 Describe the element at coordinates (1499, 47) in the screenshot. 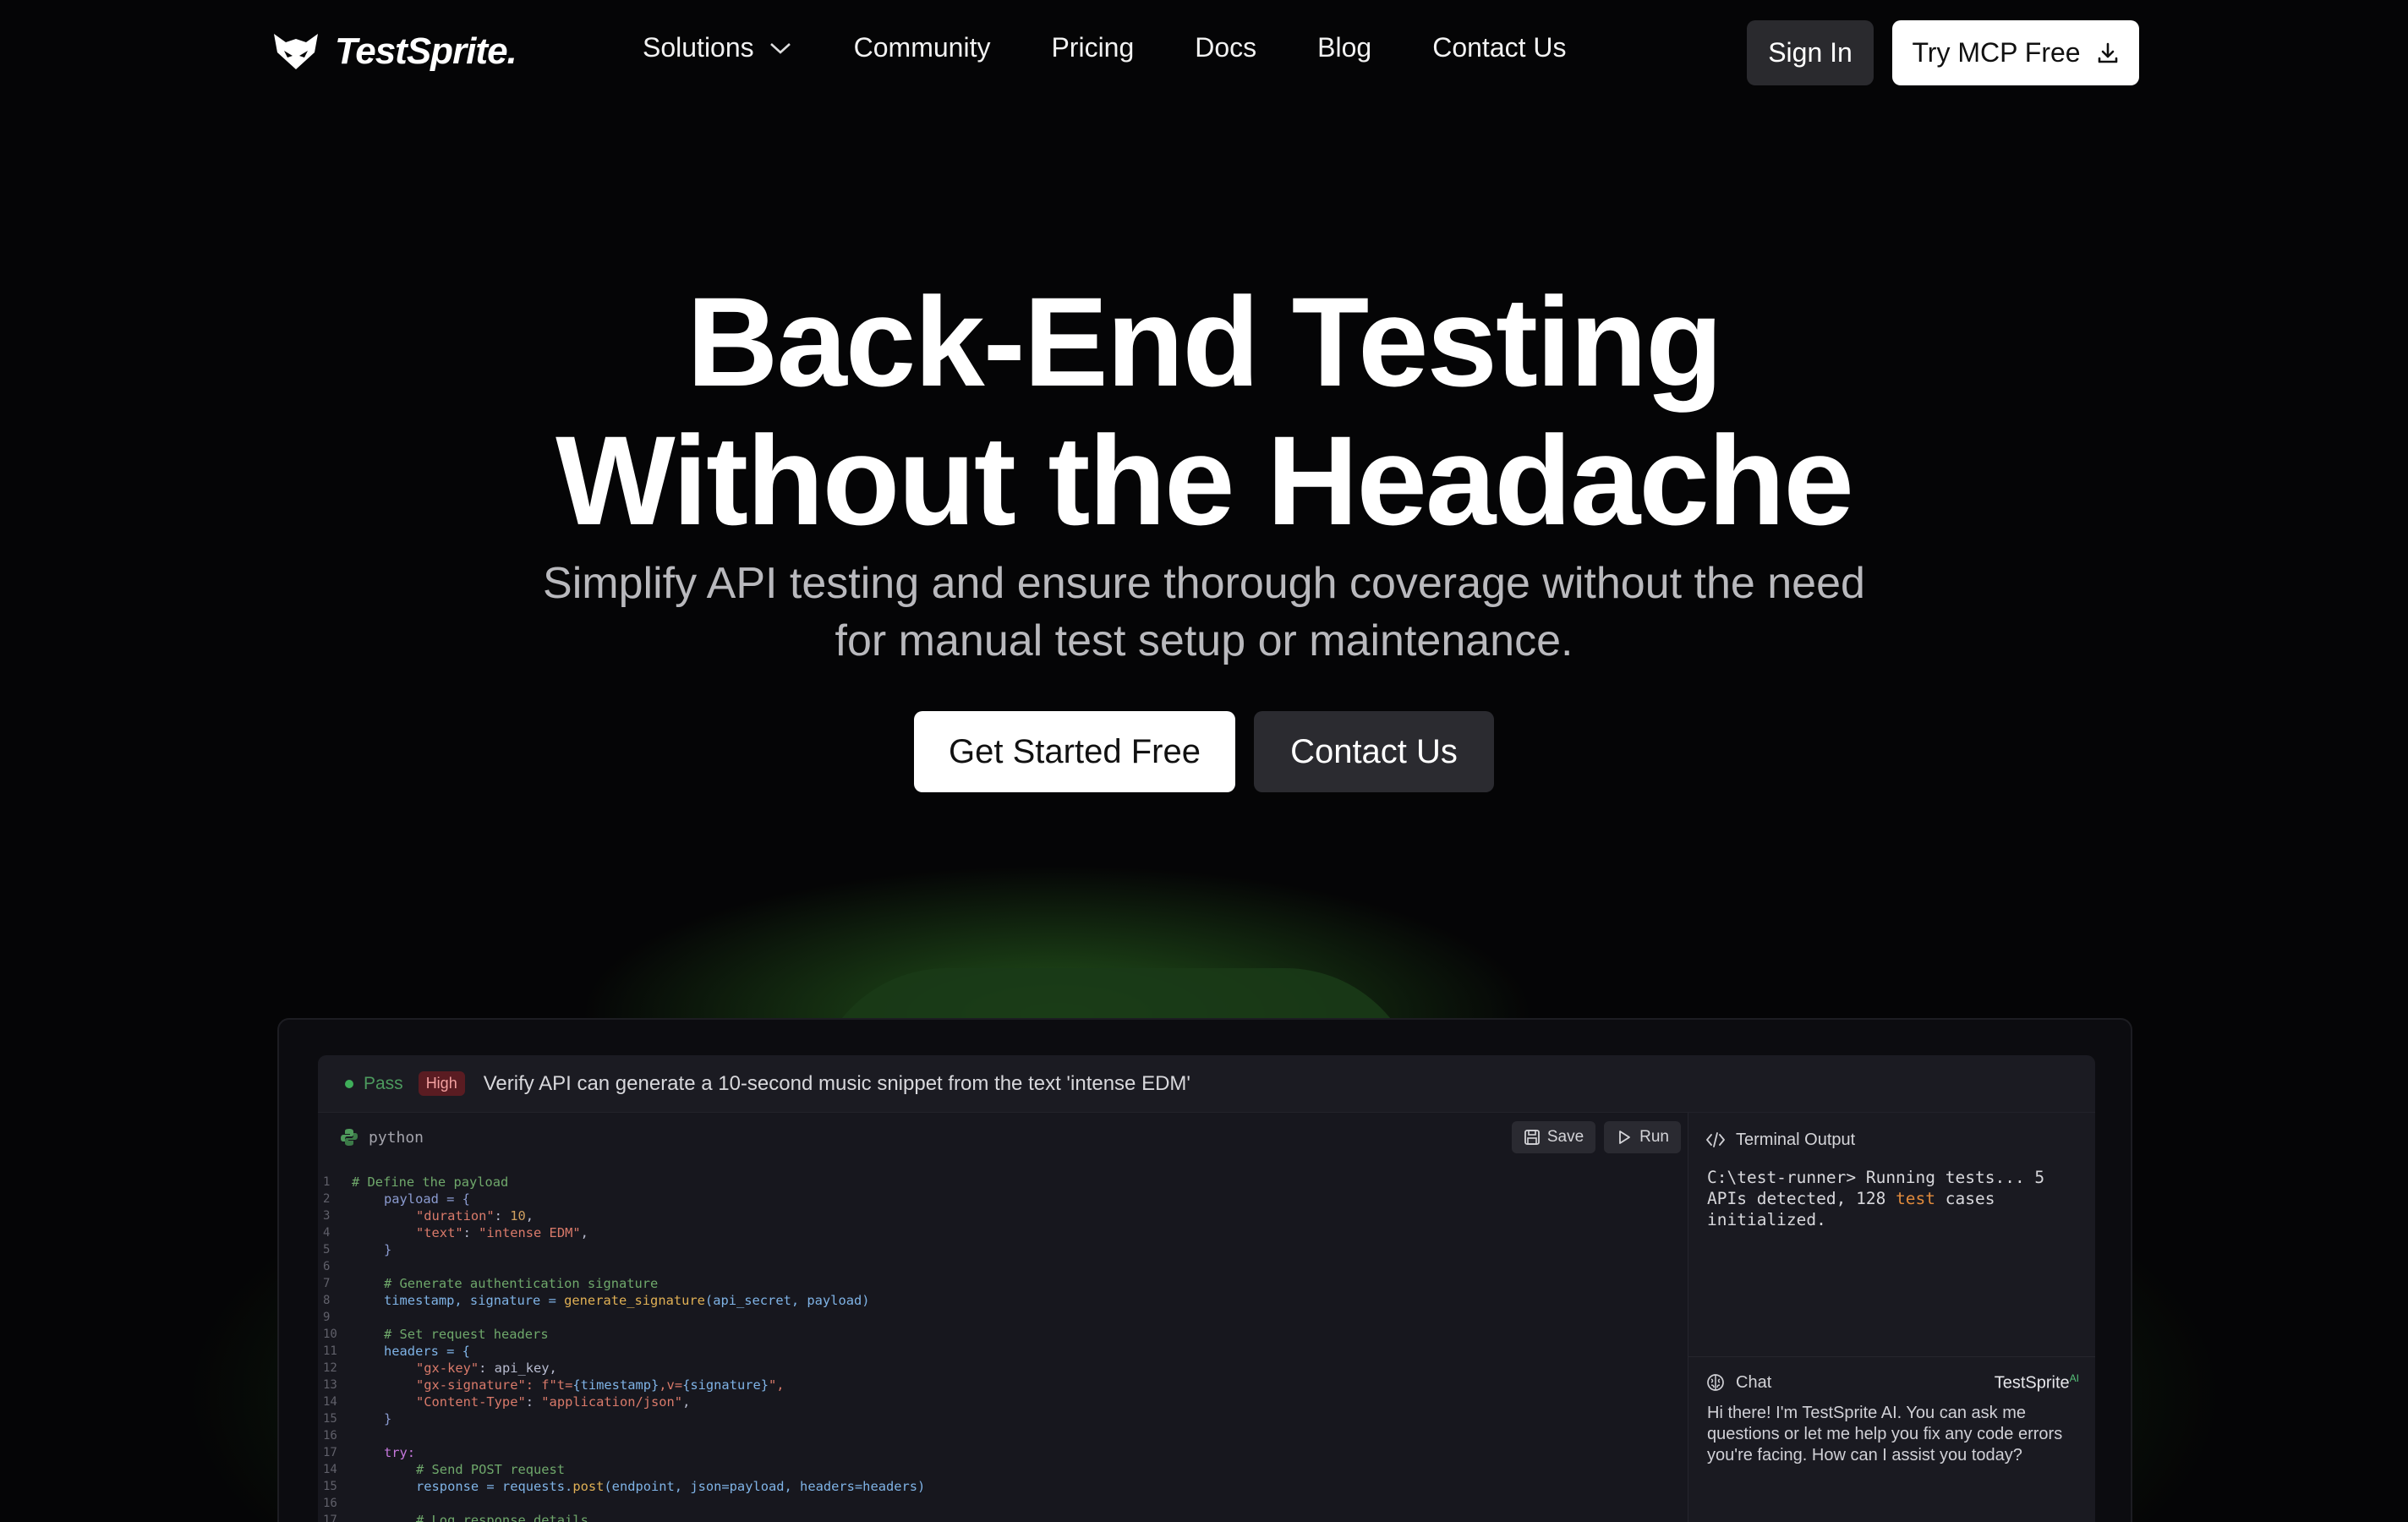

I see `nav-contact-us: Contact Us` at that location.